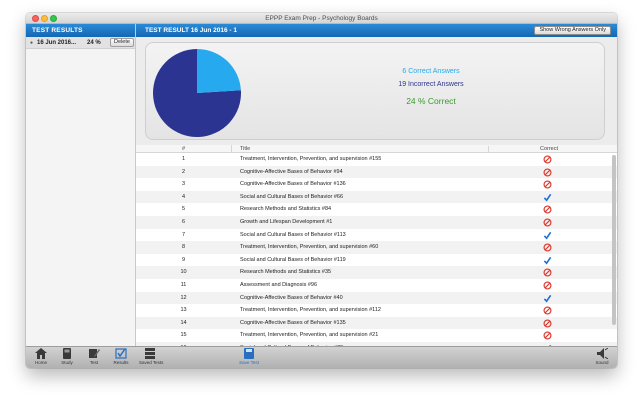 The image size is (643, 402). I want to click on speaker-icon, so click(602, 353).